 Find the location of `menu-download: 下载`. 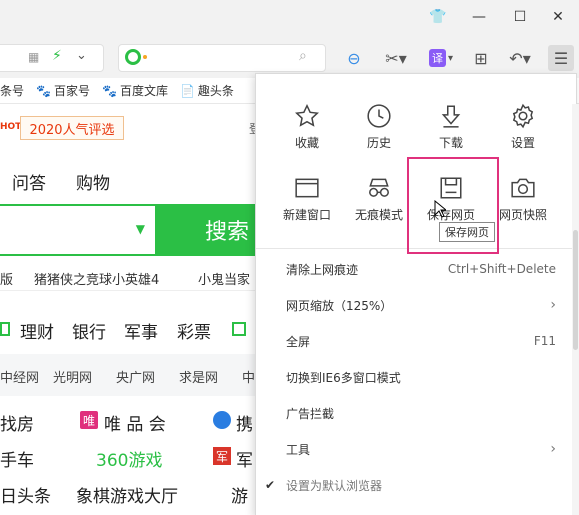

menu-download: 下载 is located at coordinates (451, 130).